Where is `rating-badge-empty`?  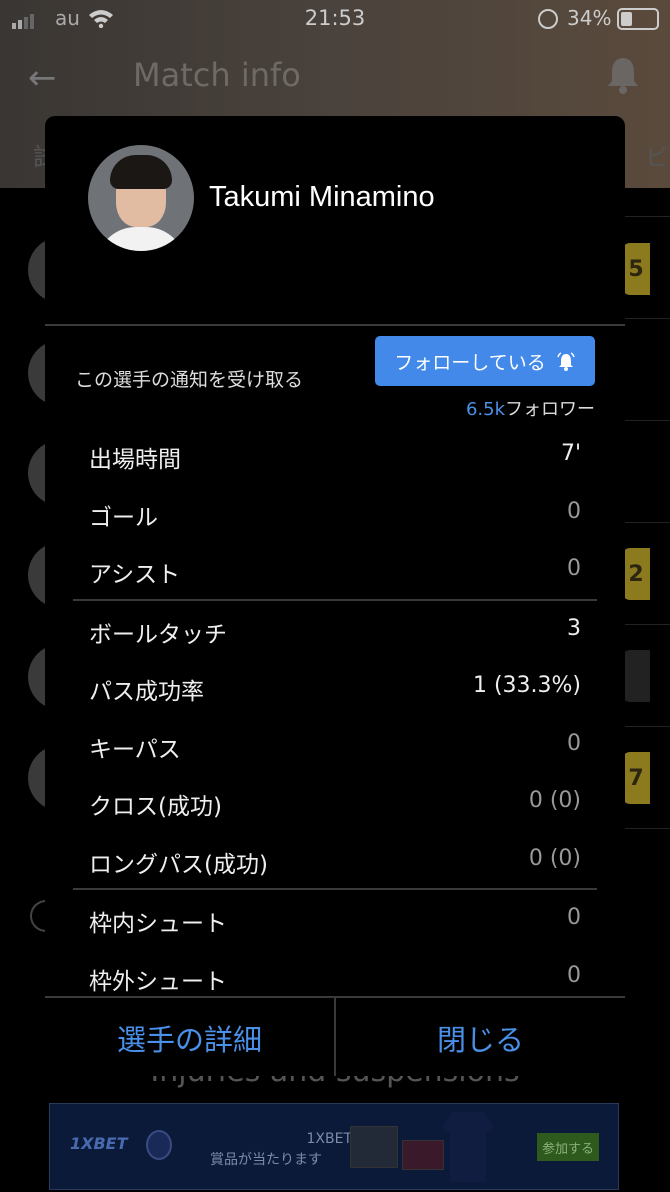 rating-badge-empty is located at coordinates (636, 676).